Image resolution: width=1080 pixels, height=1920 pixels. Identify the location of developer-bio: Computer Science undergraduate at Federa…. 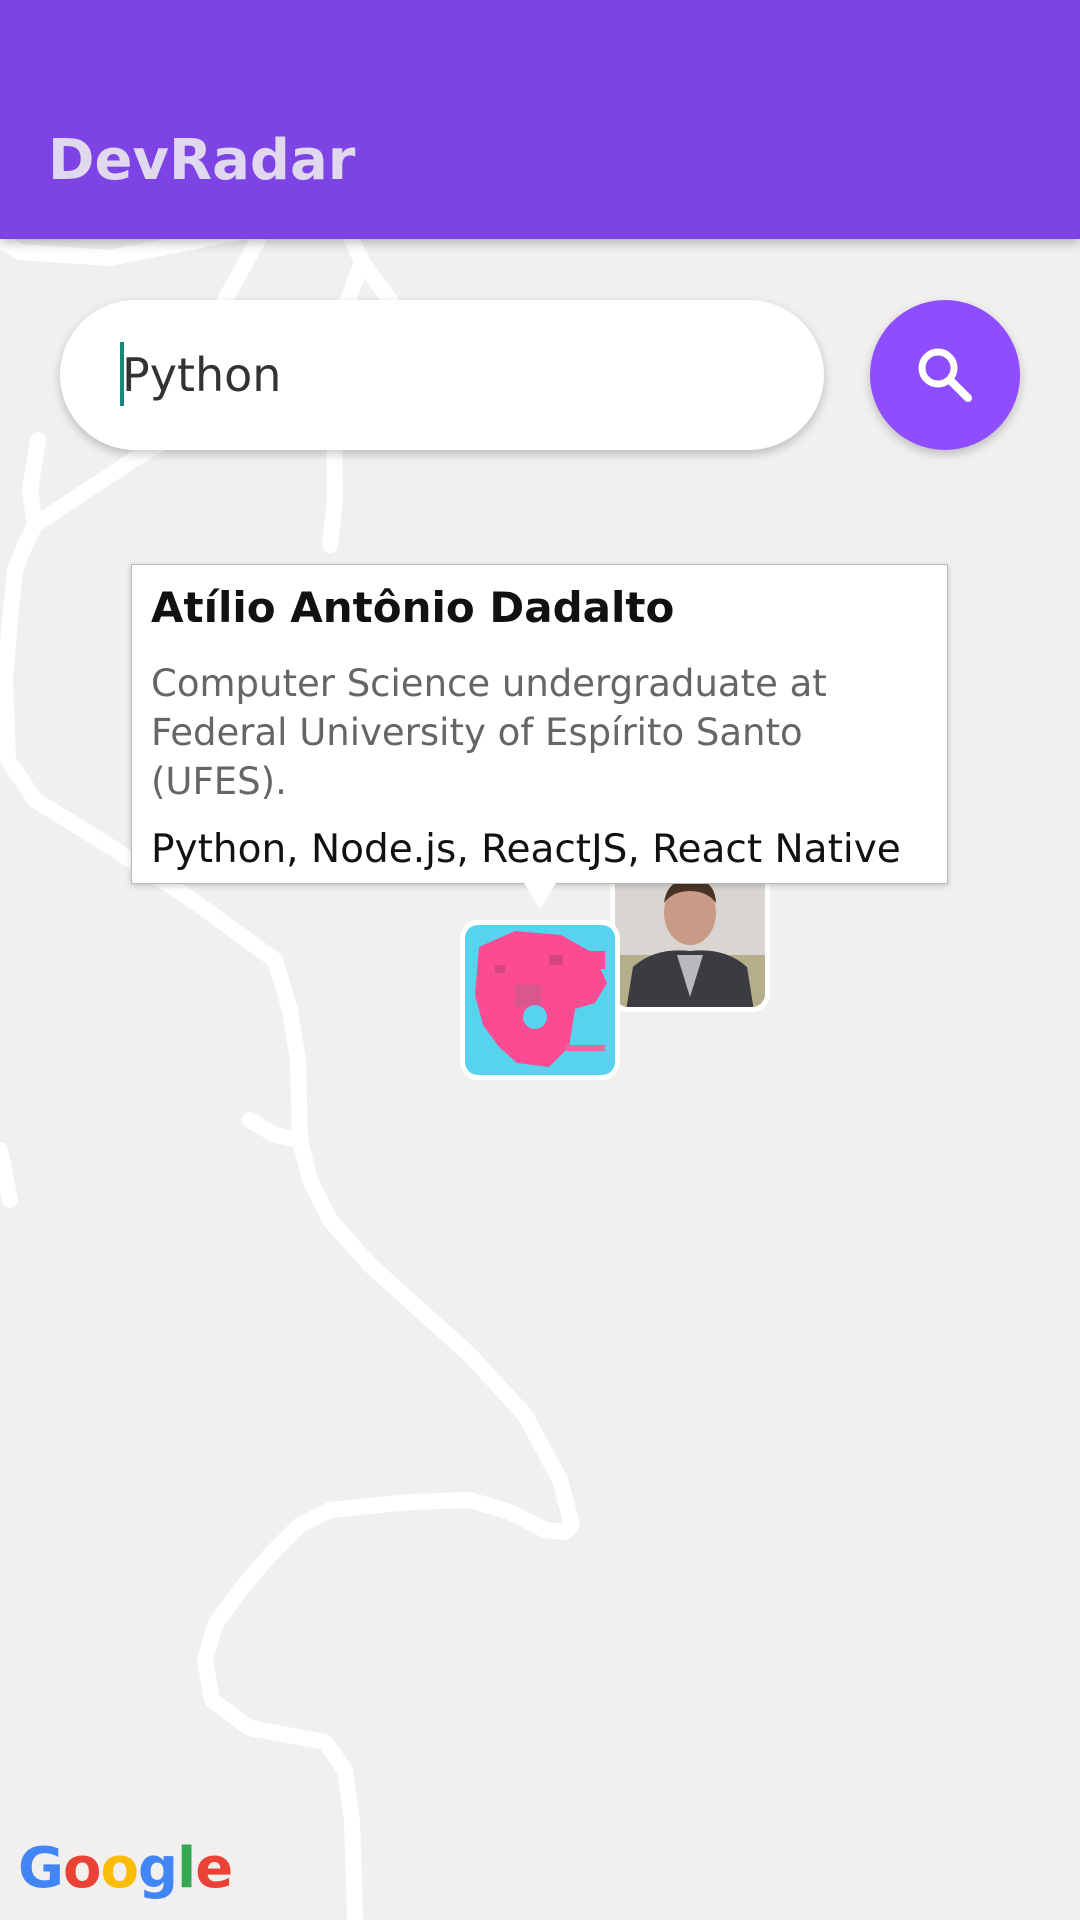
(489, 732).